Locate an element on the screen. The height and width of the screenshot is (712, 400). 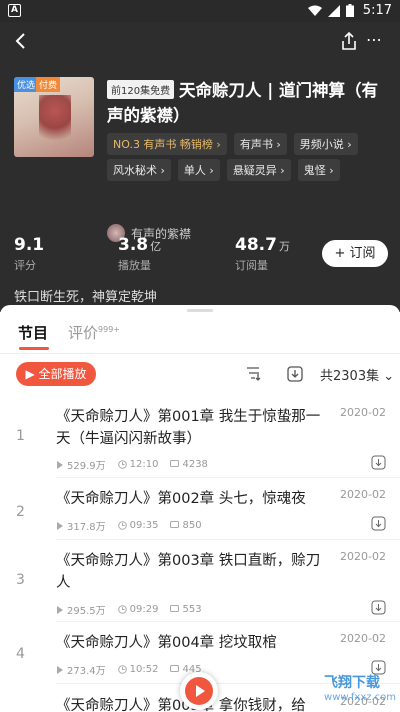
episode-index: 3 is located at coordinates (20, 580).